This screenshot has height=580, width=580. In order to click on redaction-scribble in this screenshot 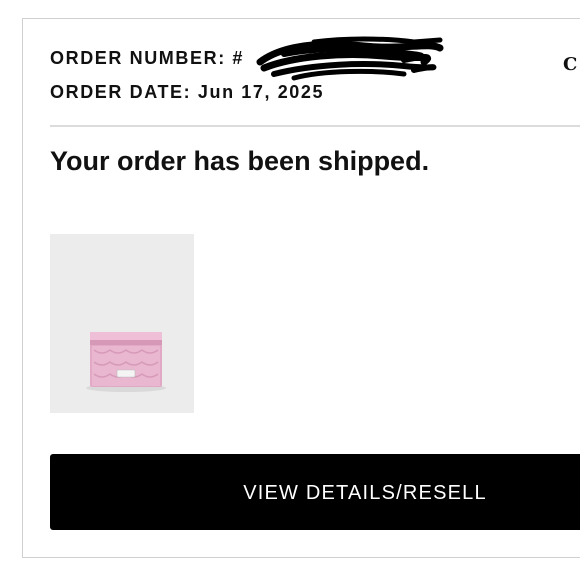, I will do `click(350, 58)`.